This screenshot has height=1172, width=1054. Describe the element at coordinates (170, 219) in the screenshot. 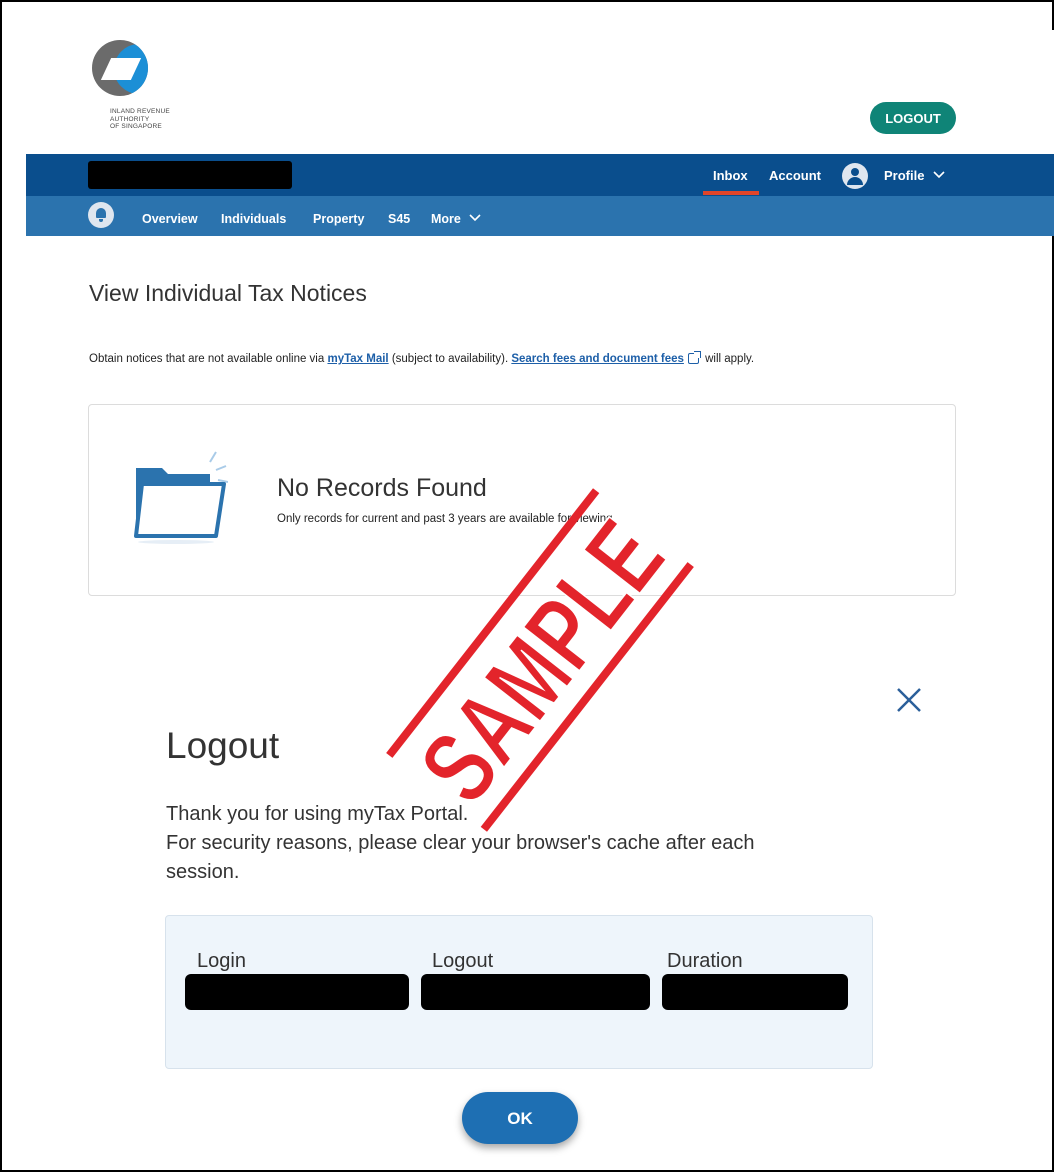

I see `subnav-overview: Overview` at that location.